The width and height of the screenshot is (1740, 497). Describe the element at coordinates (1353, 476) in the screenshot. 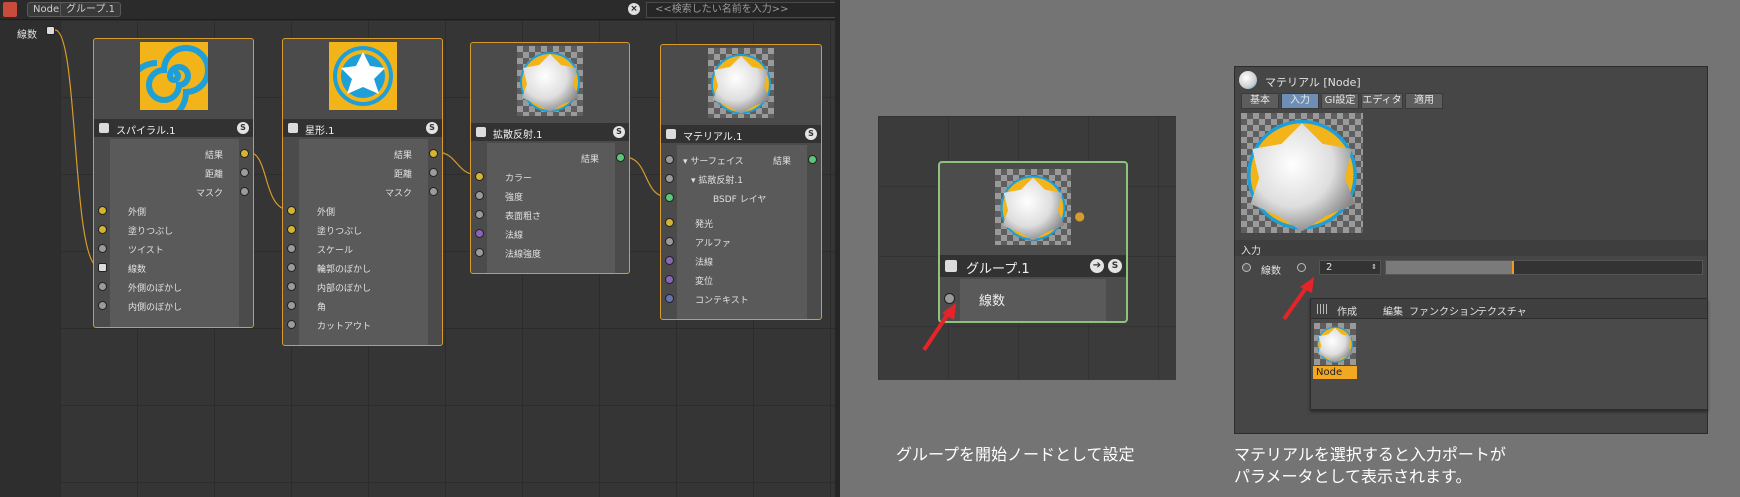

I see `material-caption-line2: パラメータとして表示されます。` at that location.